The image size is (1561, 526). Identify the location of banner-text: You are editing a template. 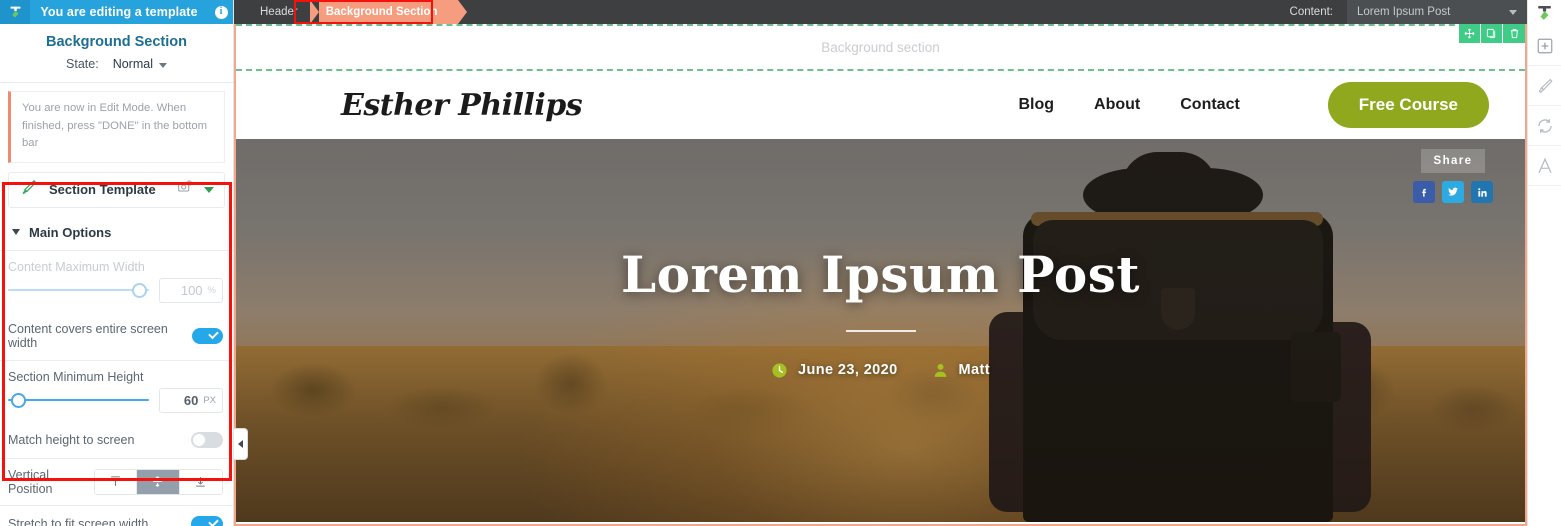
(119, 12).